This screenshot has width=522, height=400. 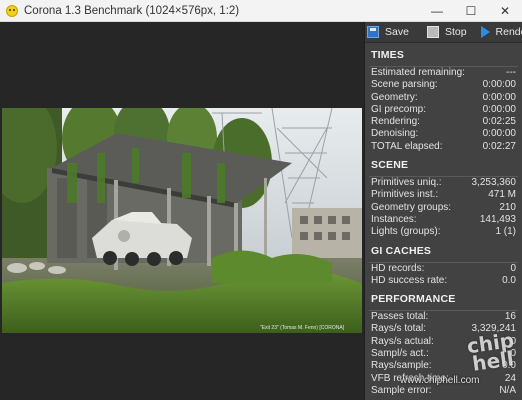 I want to click on maximize-button: ☐, so click(x=471, y=11).